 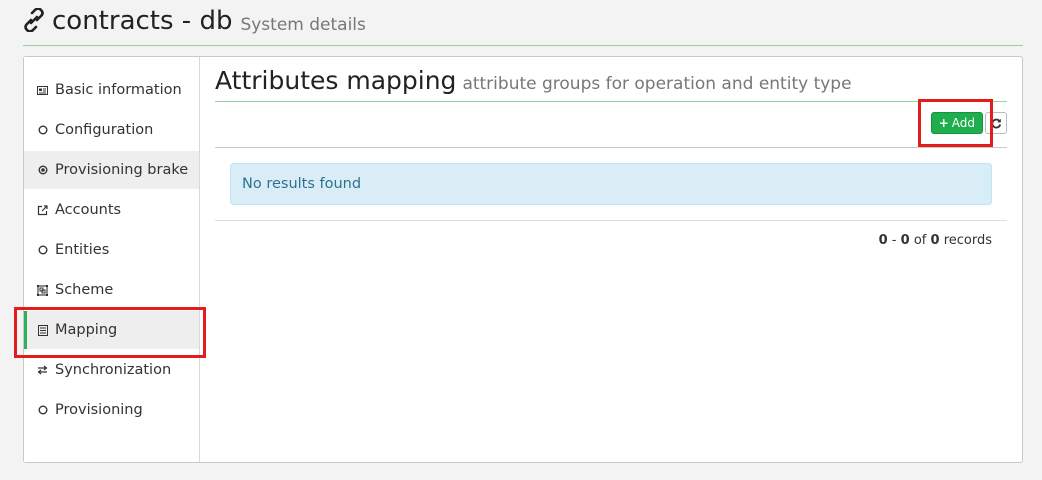 I want to click on section-title: Attributes mapping, so click(x=336, y=80).